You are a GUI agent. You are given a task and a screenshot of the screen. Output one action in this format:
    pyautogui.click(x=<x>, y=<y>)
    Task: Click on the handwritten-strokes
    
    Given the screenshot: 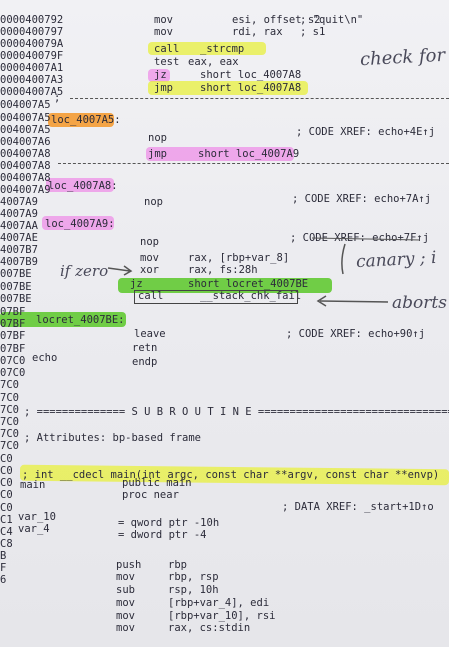 What is the action you would take?
    pyautogui.click(x=264, y=272)
    